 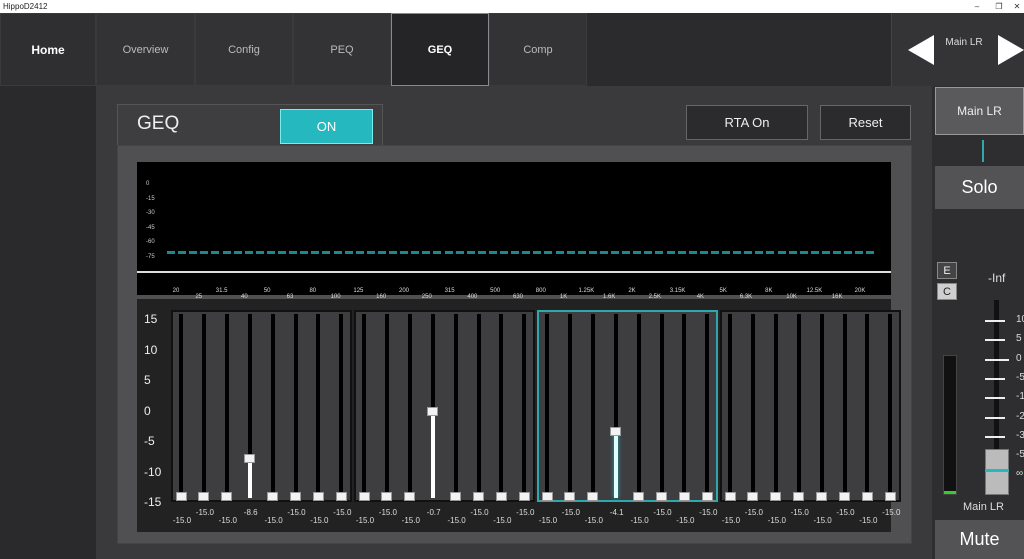 I want to click on gain-scale-label: 5, so click(x=147, y=380).